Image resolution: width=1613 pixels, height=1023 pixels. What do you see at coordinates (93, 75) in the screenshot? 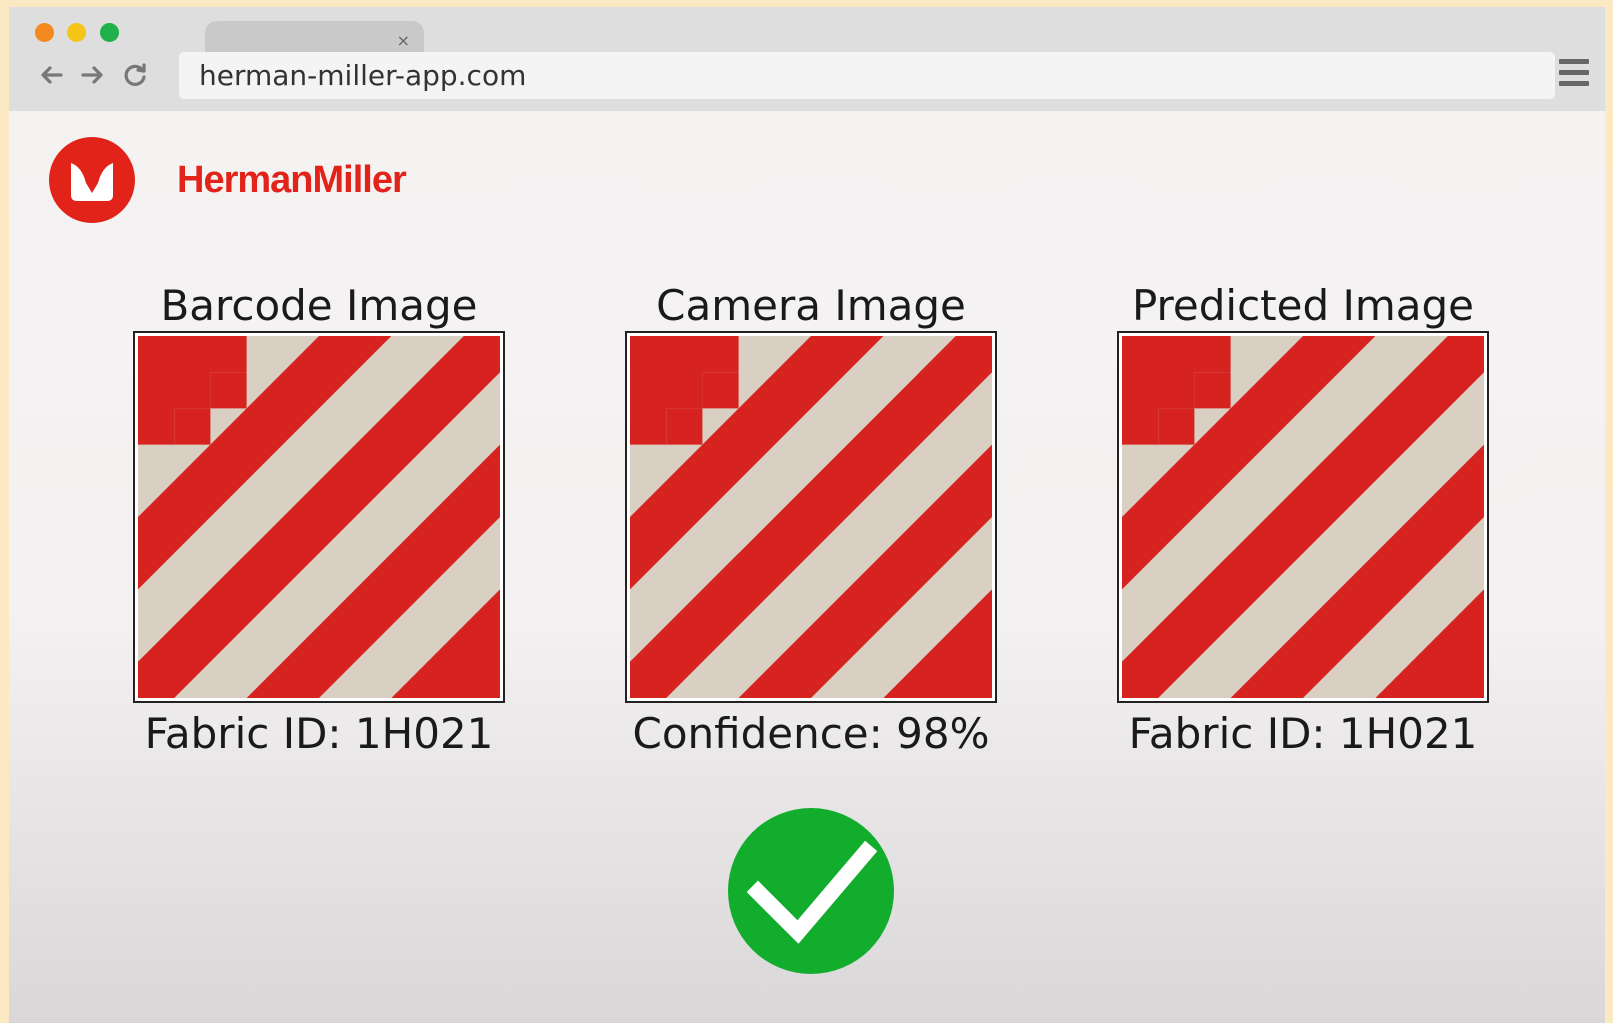
I see `forward-arrow-icon` at bounding box center [93, 75].